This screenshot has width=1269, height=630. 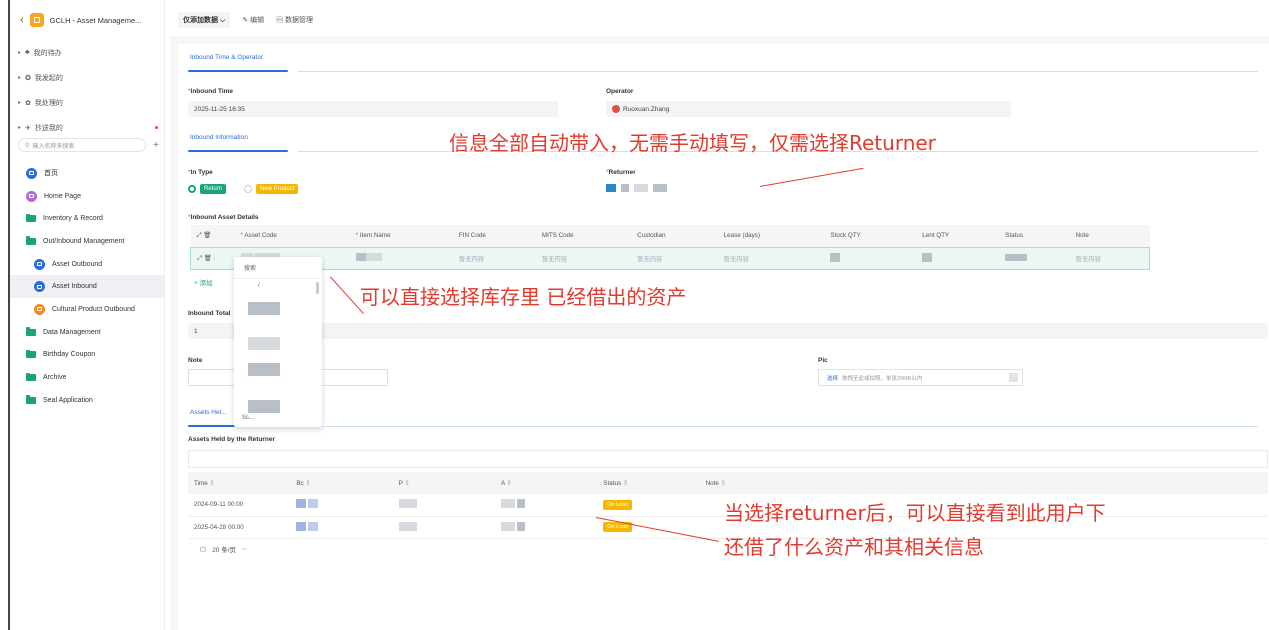 What do you see at coordinates (28, 78) in the screenshot?
I see `gear-icon: ✪` at bounding box center [28, 78].